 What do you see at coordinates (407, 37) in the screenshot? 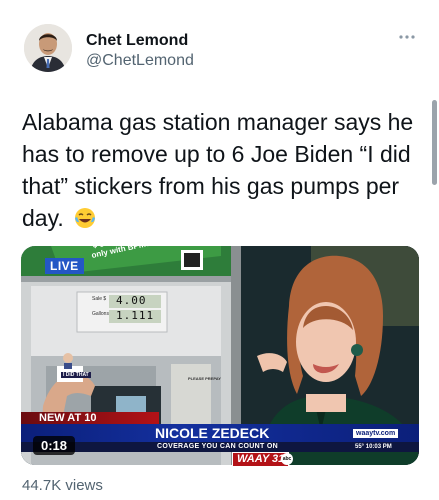
I see `ellipsis-icon` at bounding box center [407, 37].